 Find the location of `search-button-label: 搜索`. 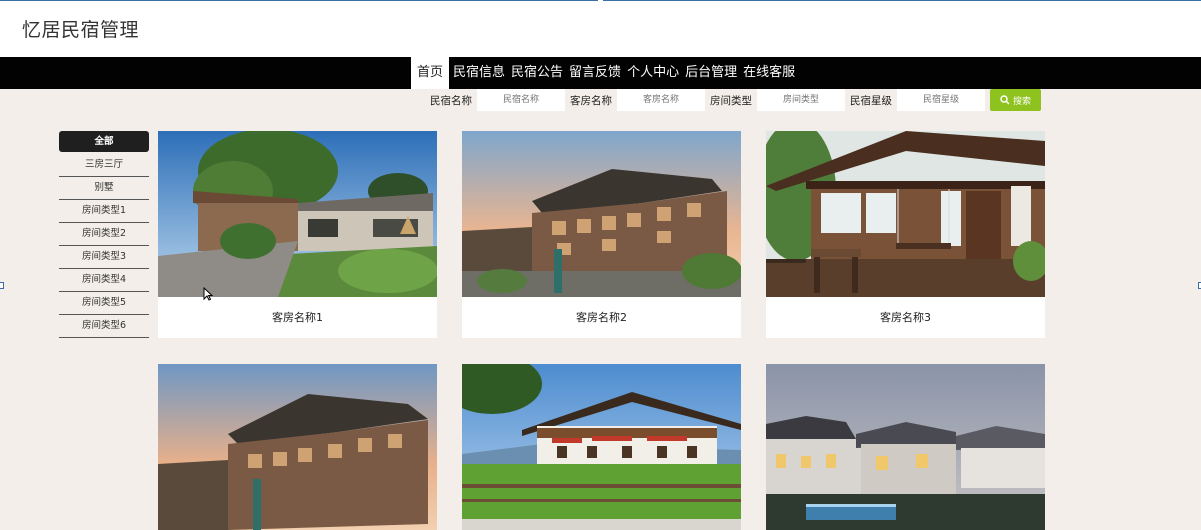

search-button-label: 搜索 is located at coordinates (1021, 101).